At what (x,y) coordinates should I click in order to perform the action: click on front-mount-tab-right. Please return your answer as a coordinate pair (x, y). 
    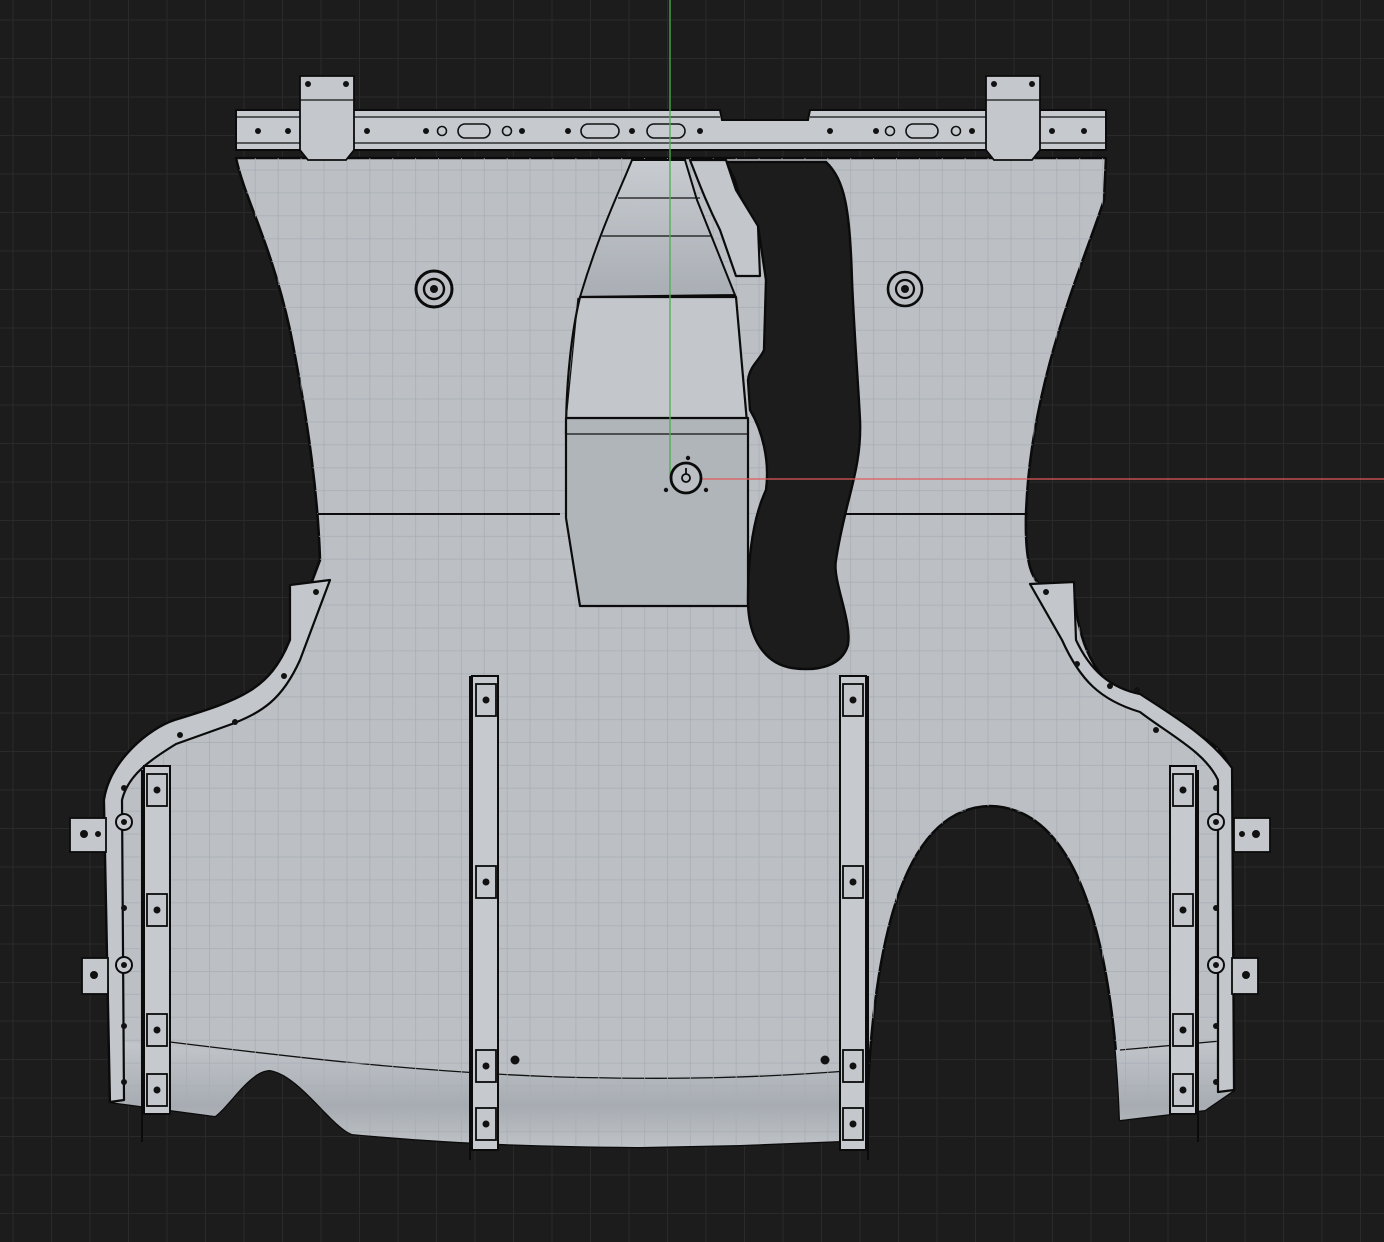
    Looking at the image, I should click on (1013, 118).